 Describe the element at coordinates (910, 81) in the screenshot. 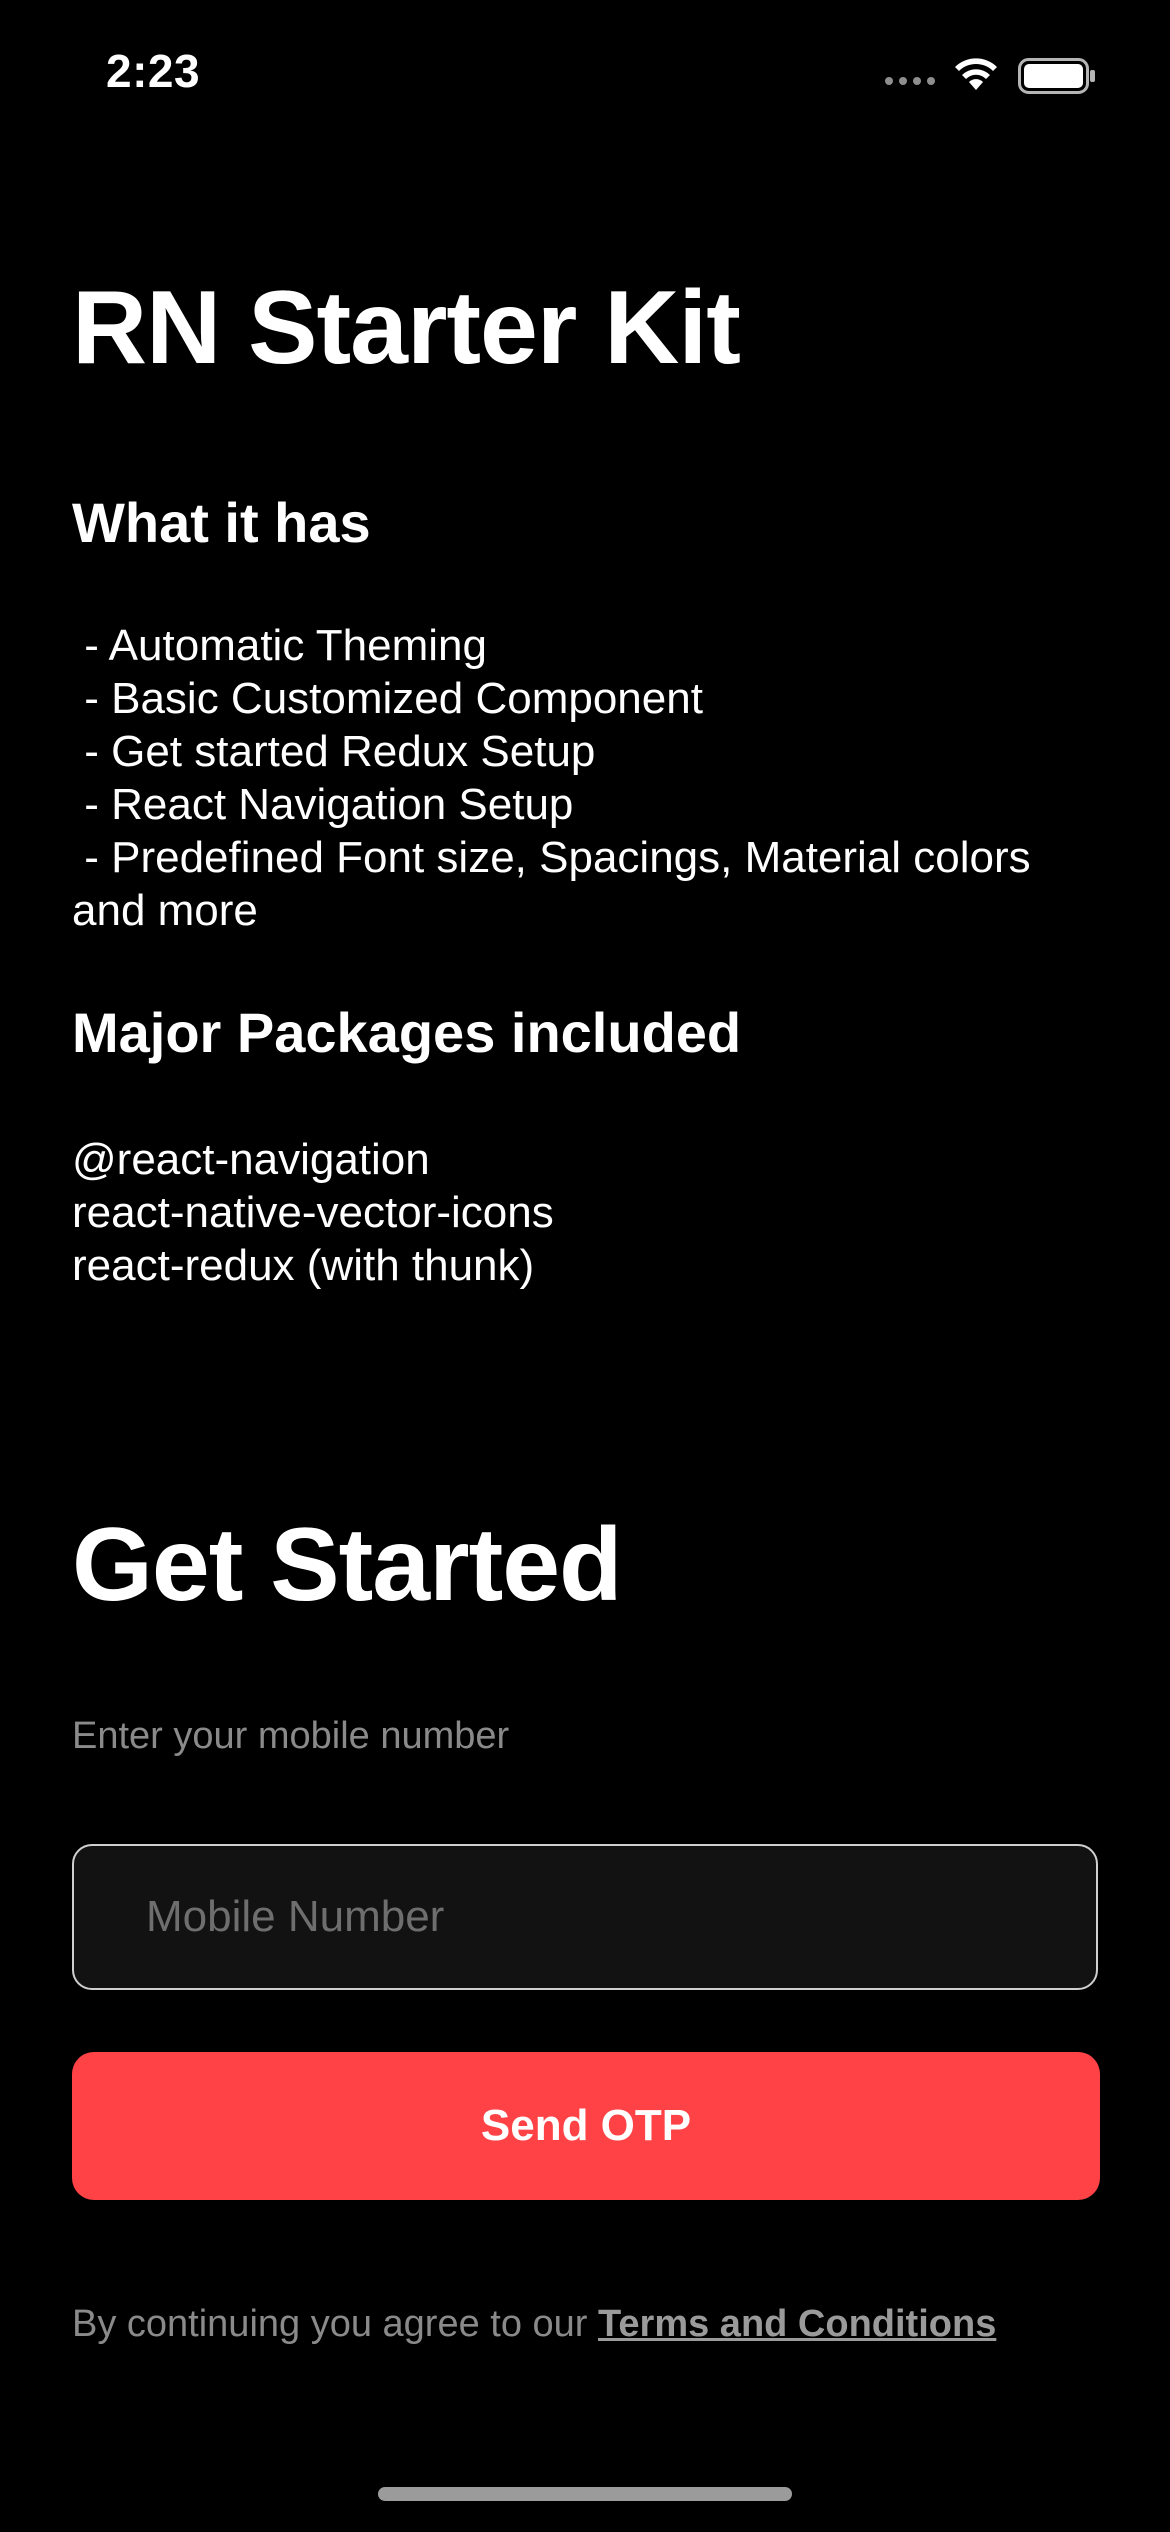

I see `signal-dots-icon` at that location.